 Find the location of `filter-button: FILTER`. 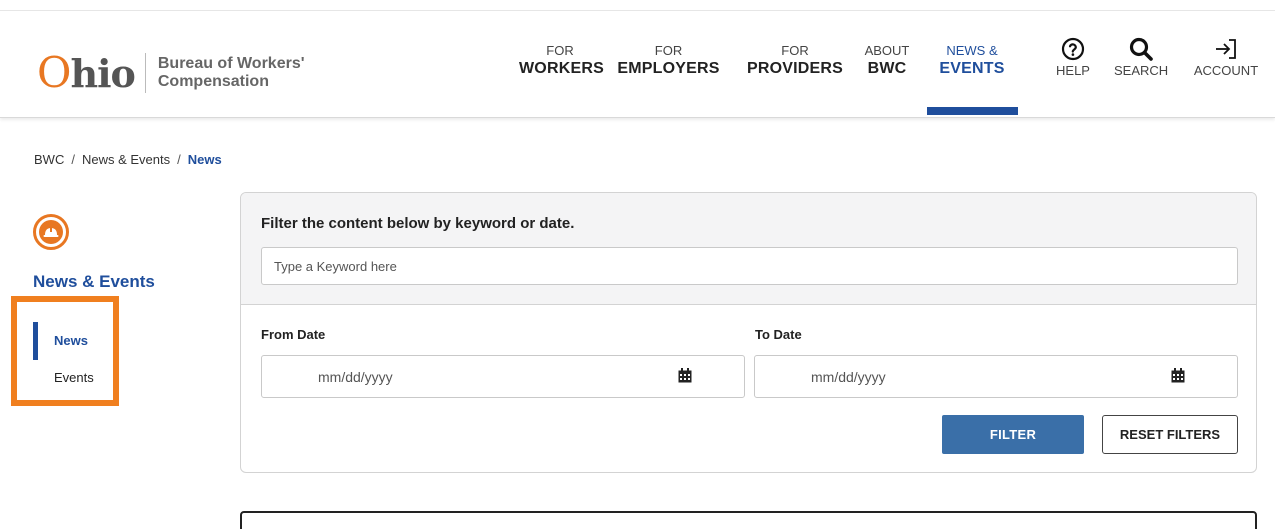

filter-button: FILTER is located at coordinates (1013, 434).